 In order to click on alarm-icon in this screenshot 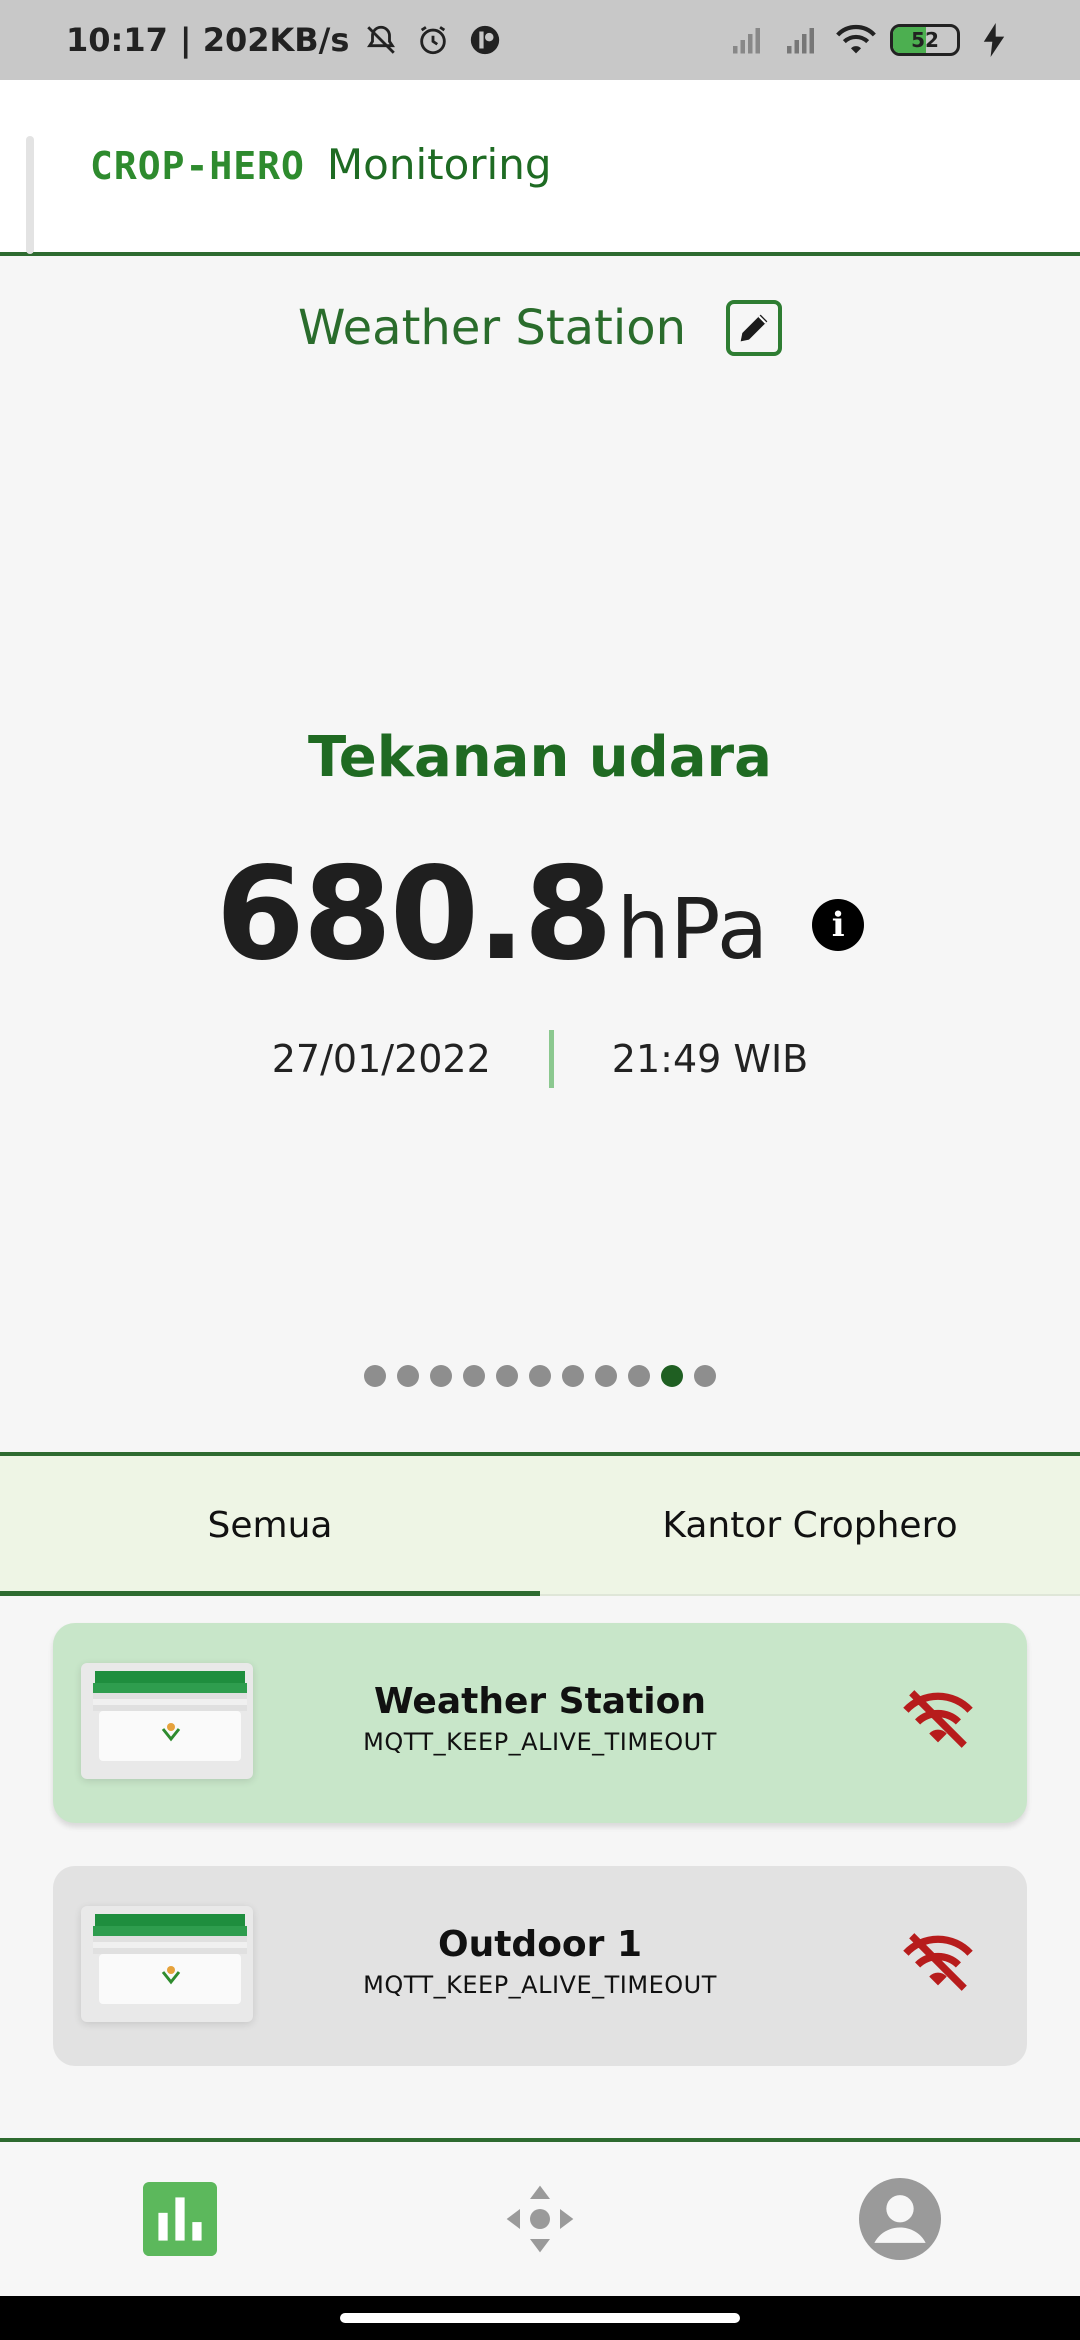, I will do `click(433, 40)`.